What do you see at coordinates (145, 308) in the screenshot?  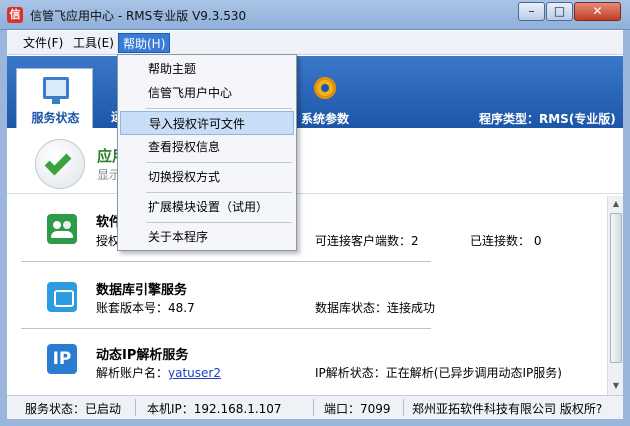 I see `service-db-version: 账套版本号：48.7` at bounding box center [145, 308].